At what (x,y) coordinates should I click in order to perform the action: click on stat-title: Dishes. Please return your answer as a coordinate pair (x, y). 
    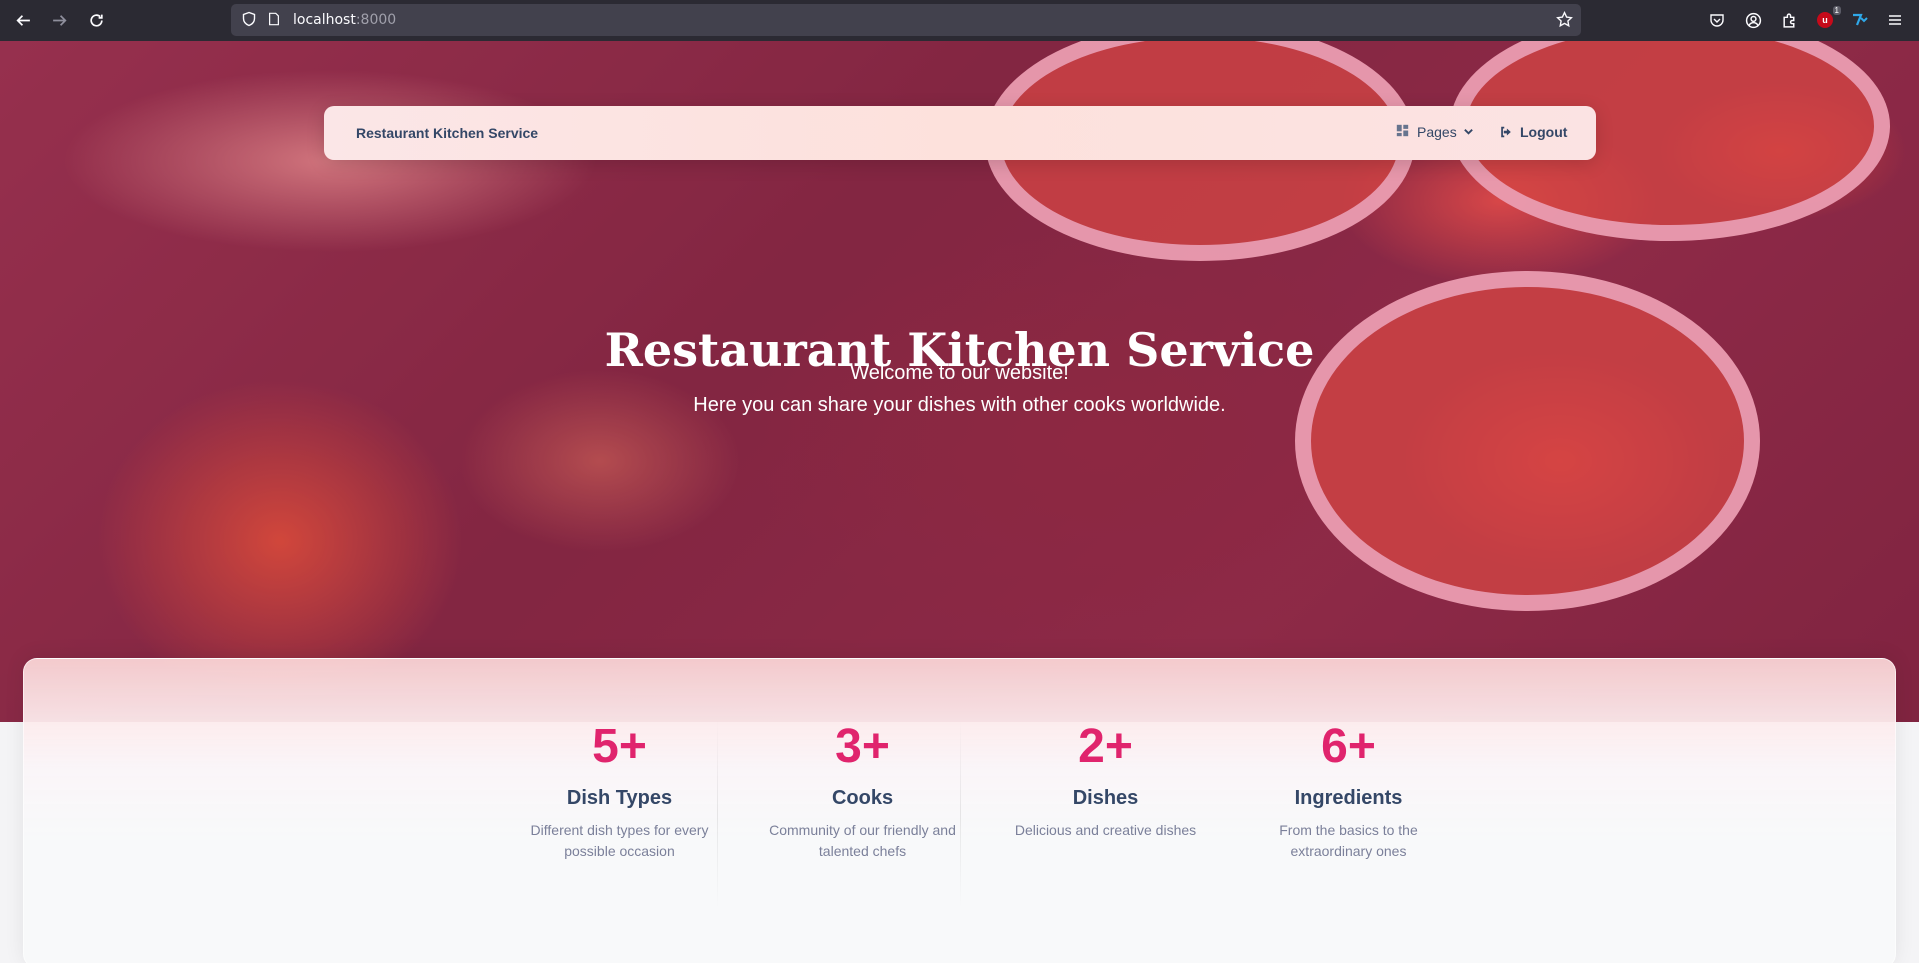
    Looking at the image, I should click on (1105, 798).